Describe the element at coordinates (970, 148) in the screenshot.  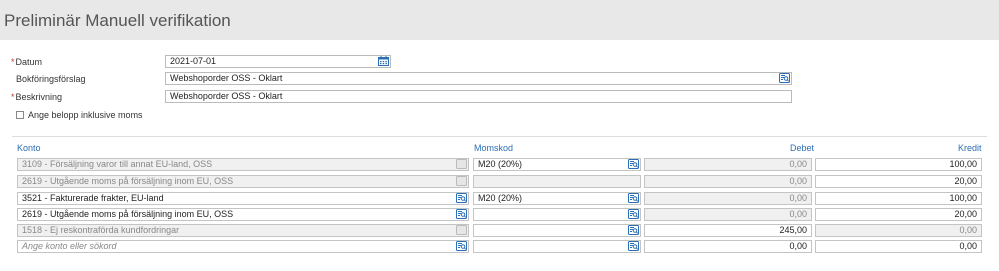
I see `column-header-credit: Kredit` at that location.